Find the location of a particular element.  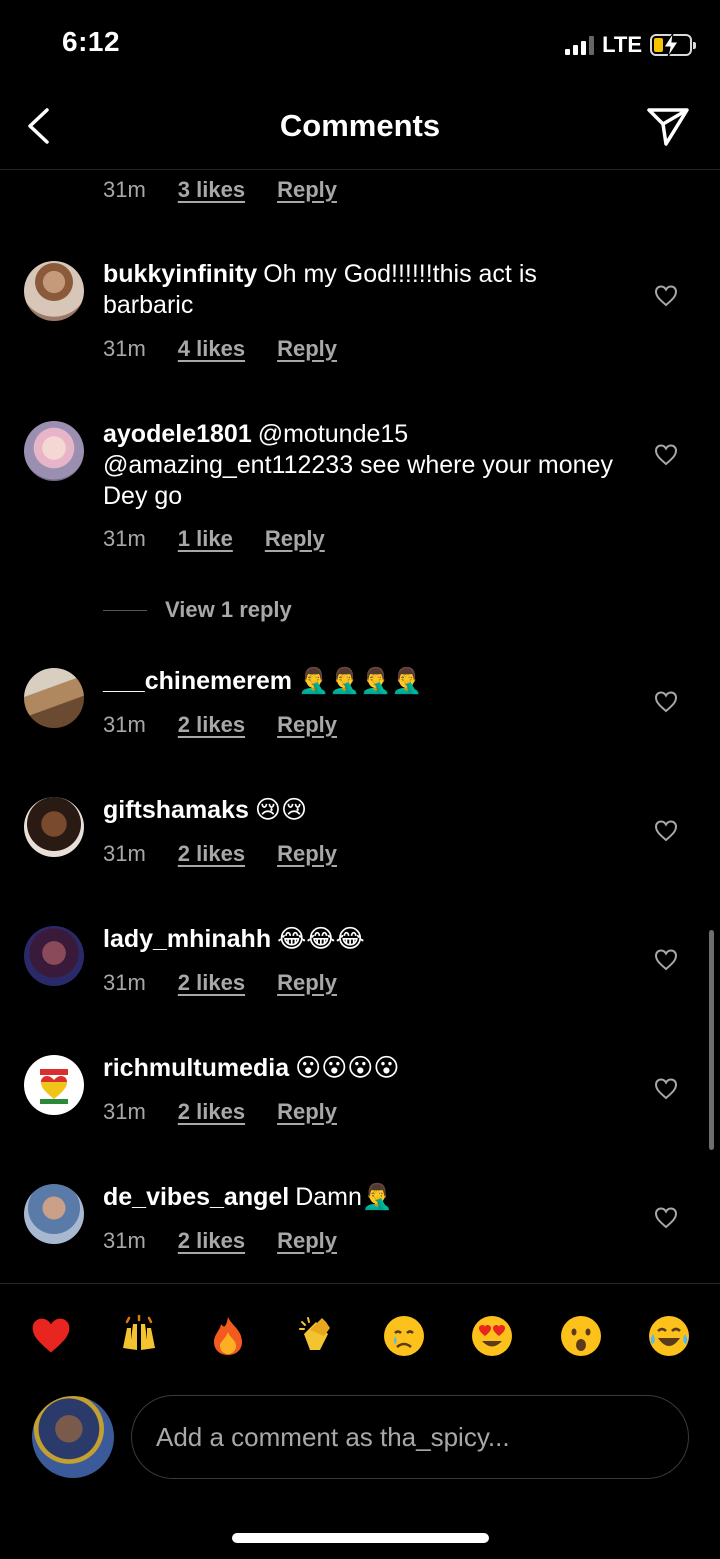

scrollbar is located at coordinates (711, 1040).